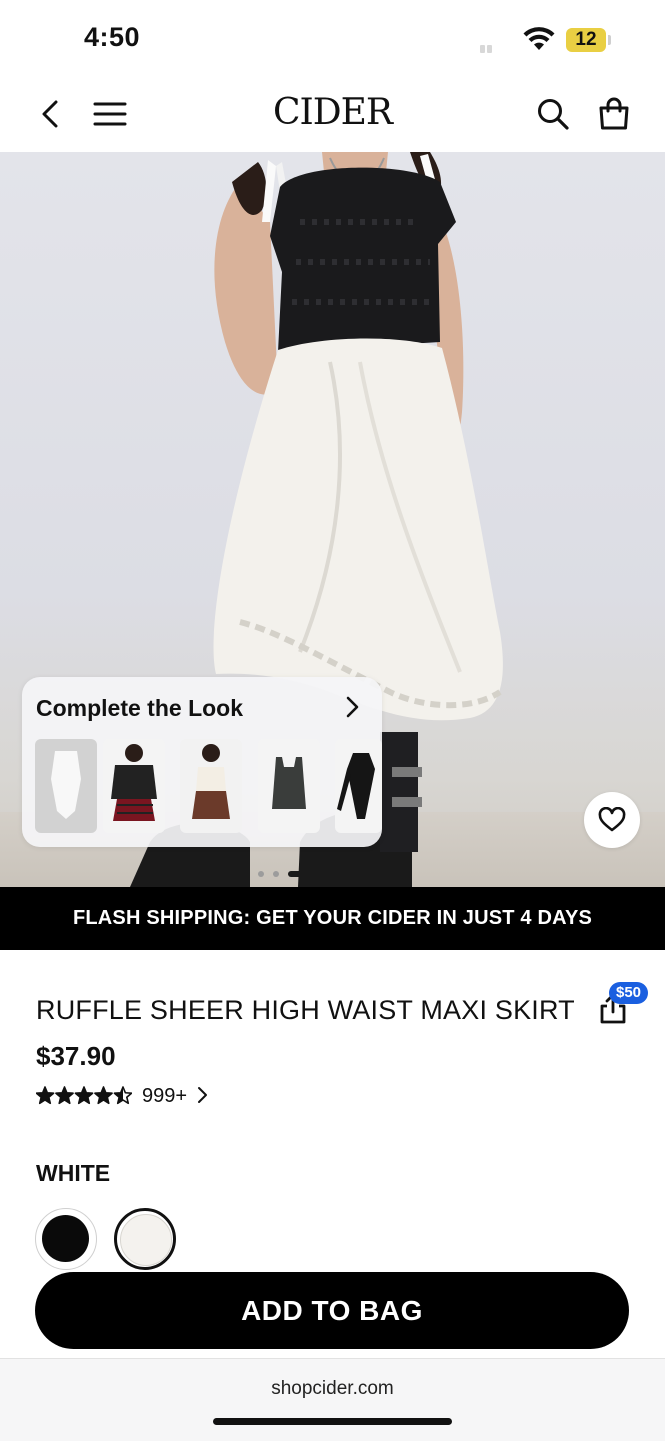 This screenshot has width=665, height=1441. Describe the element at coordinates (553, 114) in the screenshot. I see `search-icon` at that location.